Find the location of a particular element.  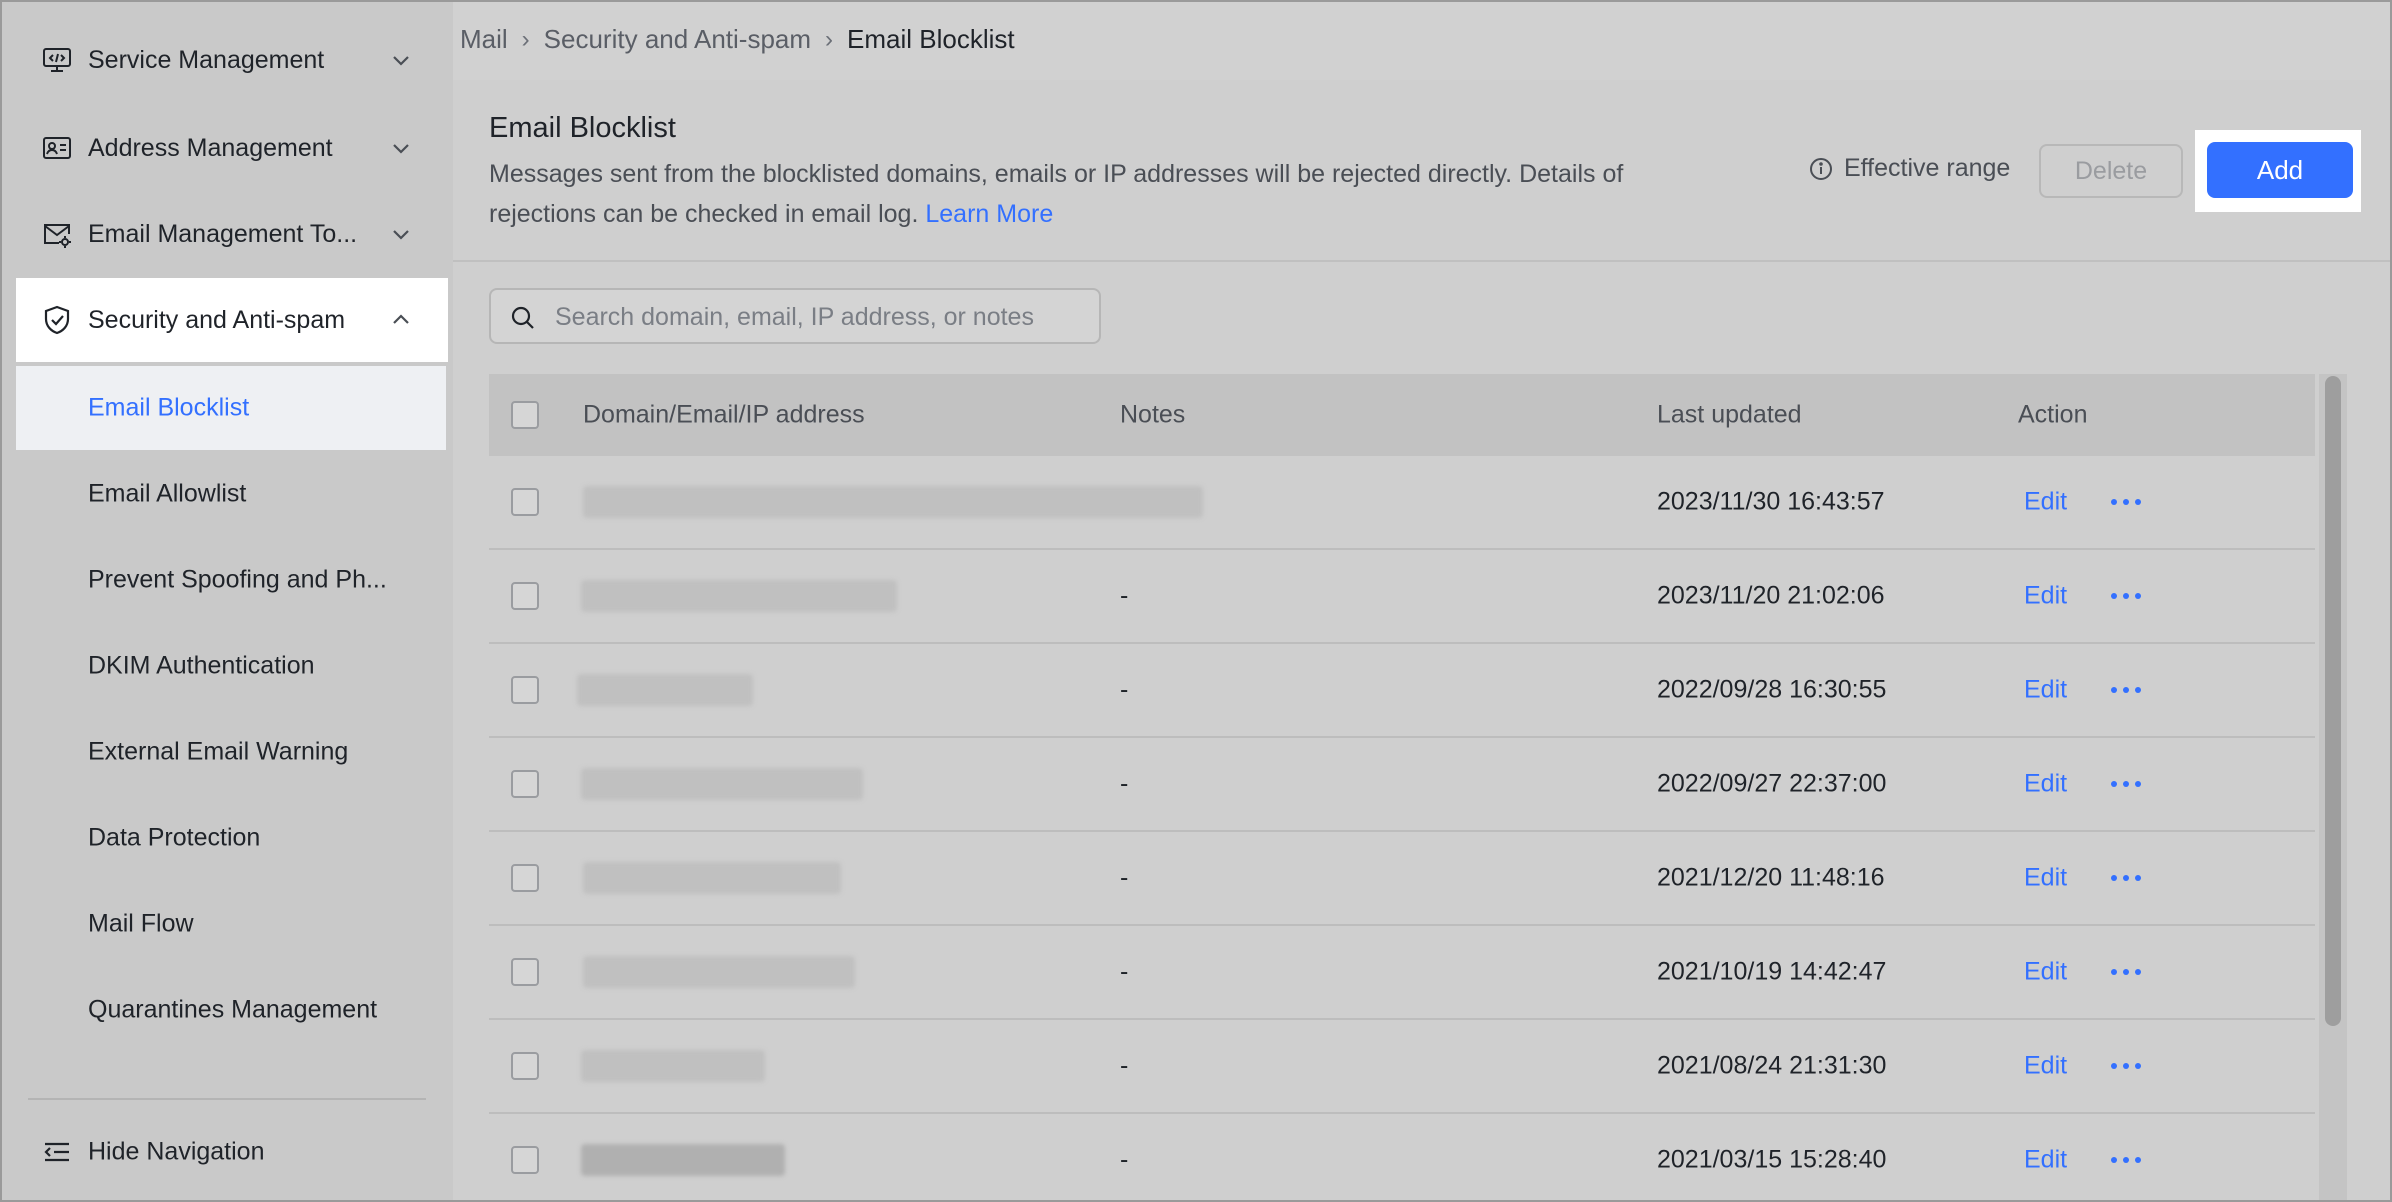

search-box is located at coordinates (795, 316).